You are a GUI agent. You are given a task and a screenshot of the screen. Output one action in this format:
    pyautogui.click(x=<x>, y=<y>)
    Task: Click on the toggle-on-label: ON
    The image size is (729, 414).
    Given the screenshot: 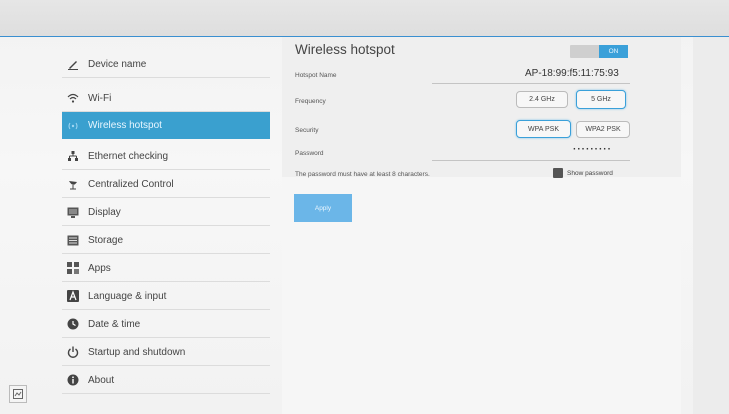 What is the action you would take?
    pyautogui.click(x=613, y=51)
    